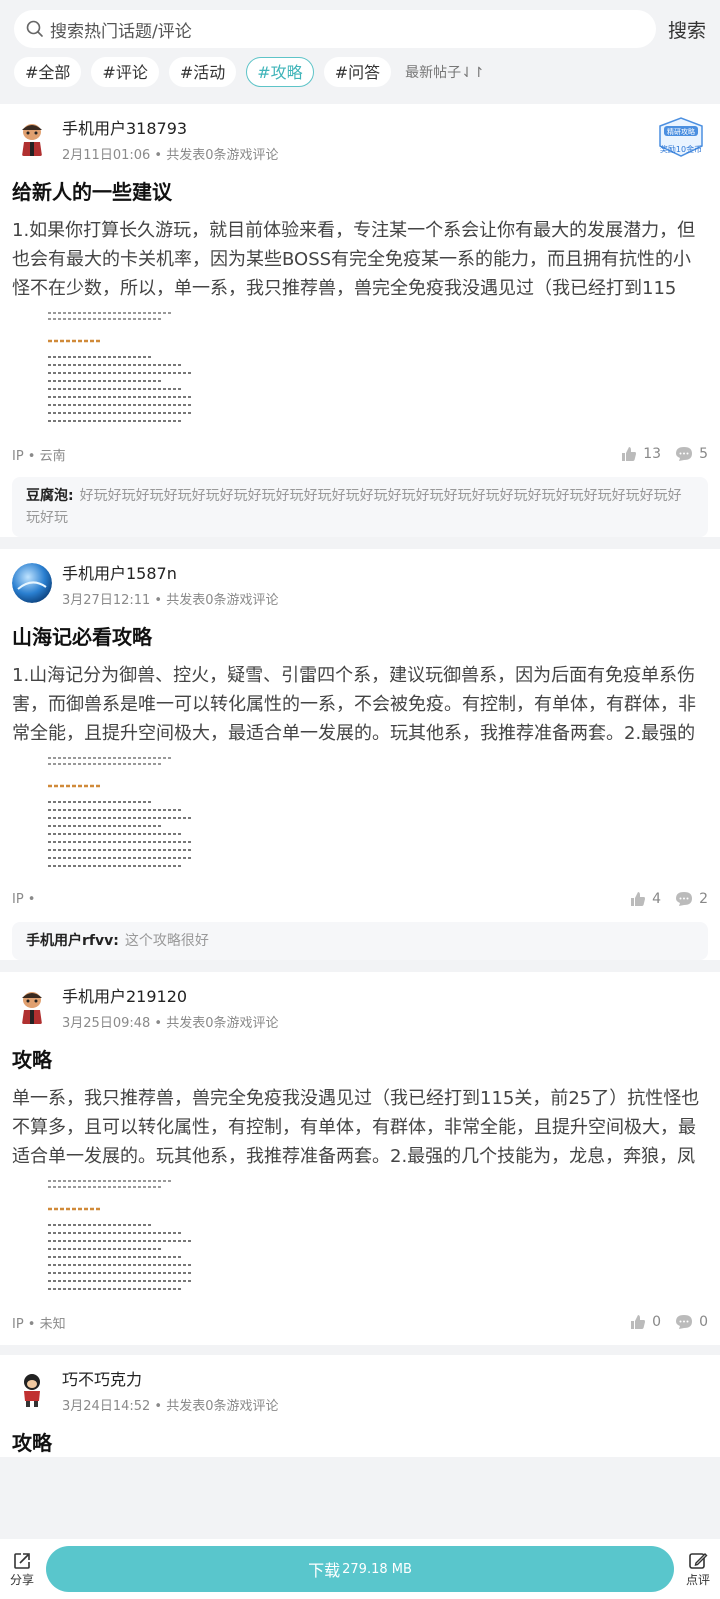  Describe the element at coordinates (681, 149) in the screenshot. I see `badge-bottom-text: 奖励10金币` at that location.